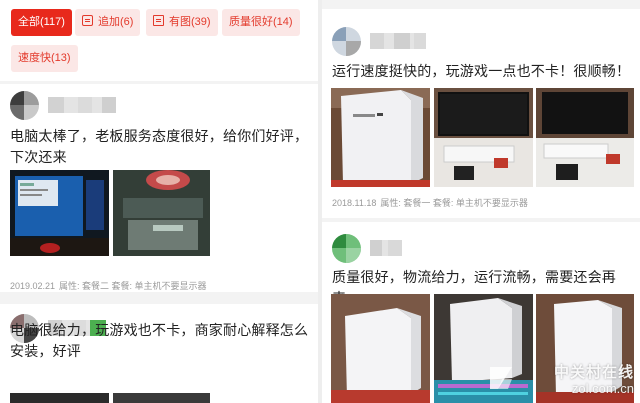 Image resolution: width=640 pixels, height=403 pixels. I want to click on review-meta: 2019.02.21 属性: 套餐二 套餐: 单主机不要显示器, so click(110, 285).